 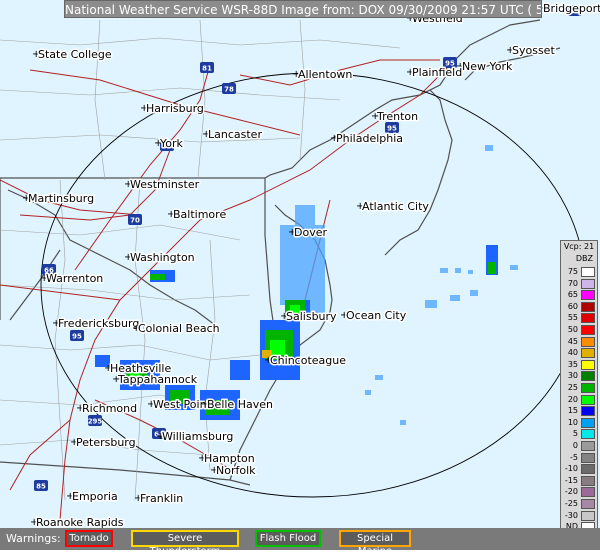 What do you see at coordinates (579, 376) in the screenshot?
I see `legend-row: 30` at bounding box center [579, 376].